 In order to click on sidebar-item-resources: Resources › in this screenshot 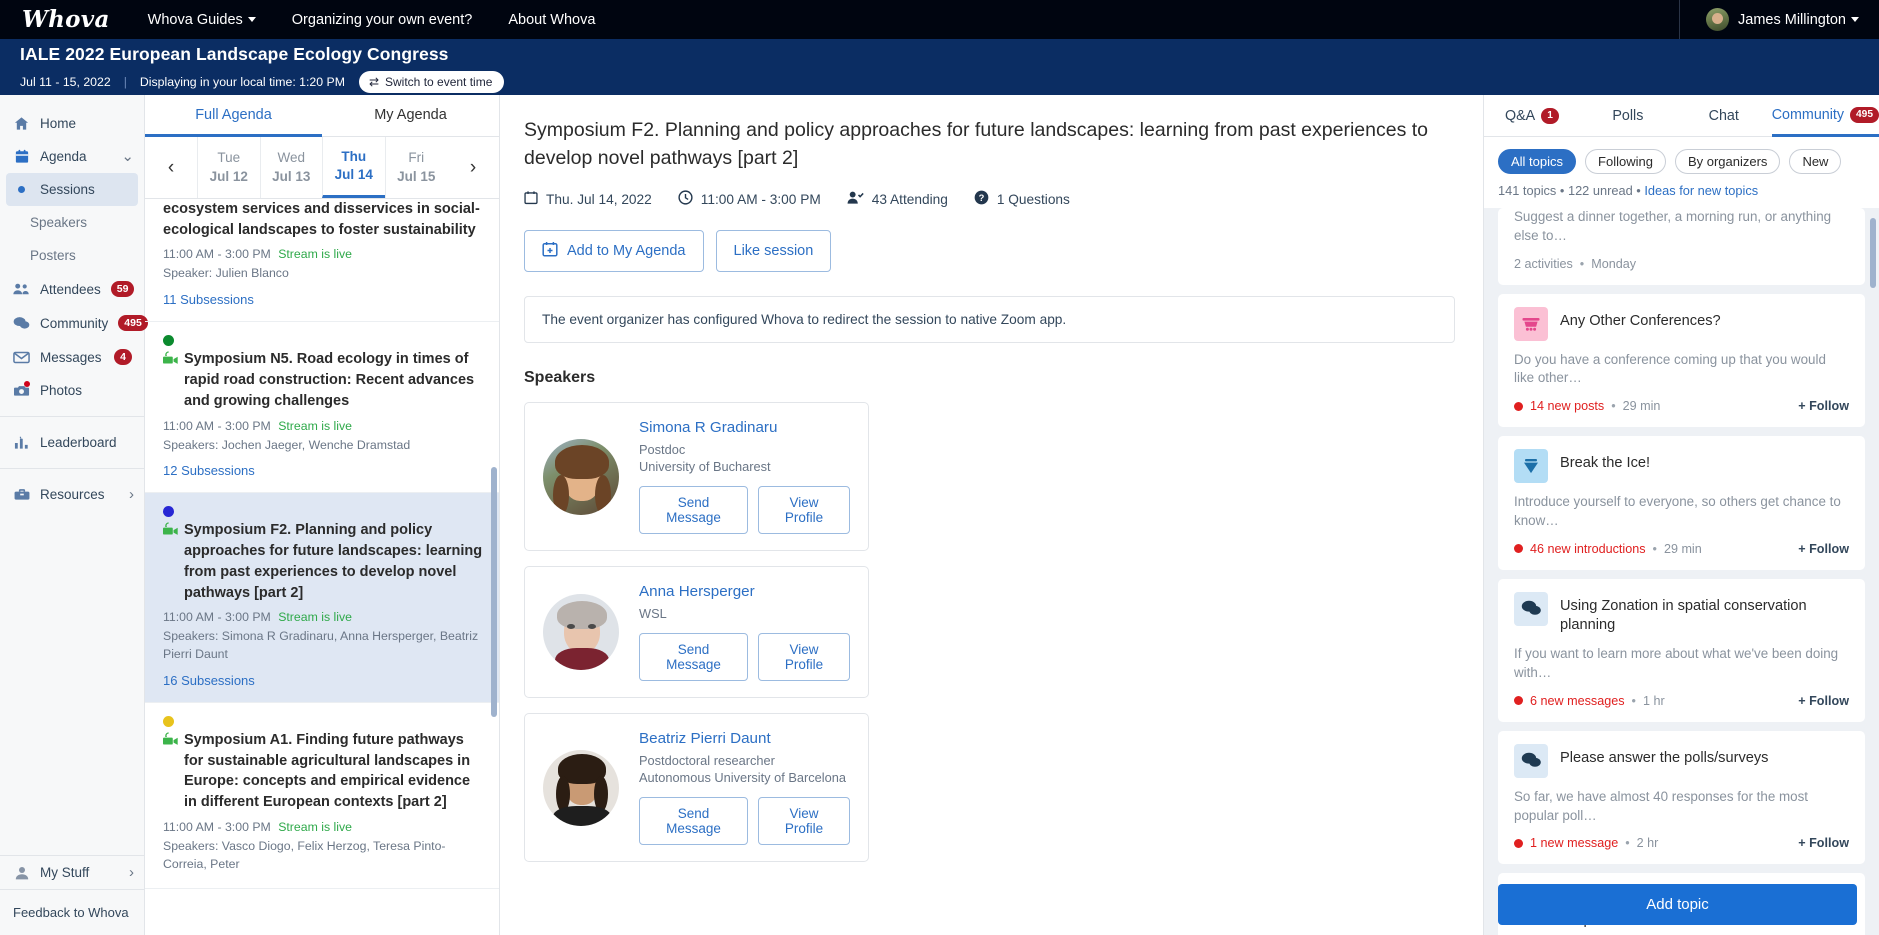, I will do `click(72, 494)`.